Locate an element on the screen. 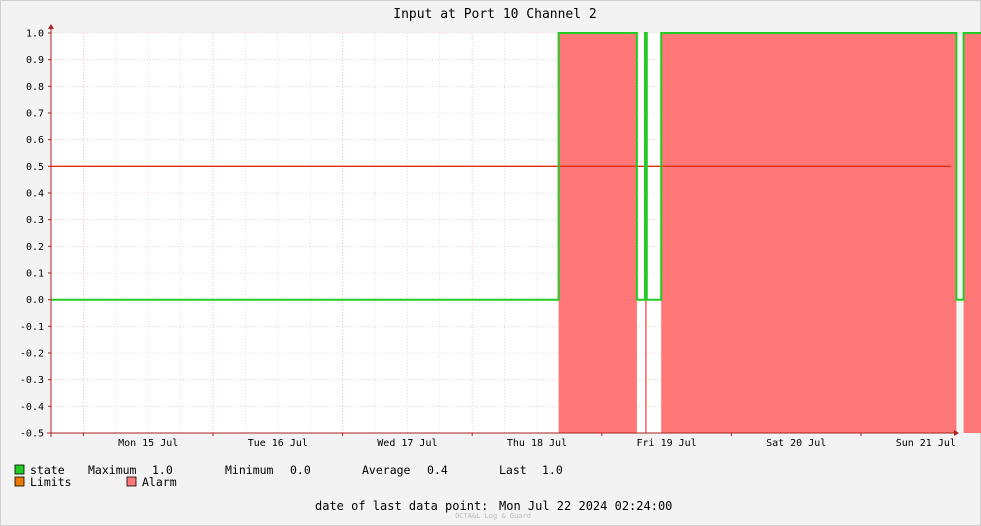 This screenshot has width=981, height=526. legend-last-value: 1.0 is located at coordinates (552, 470).